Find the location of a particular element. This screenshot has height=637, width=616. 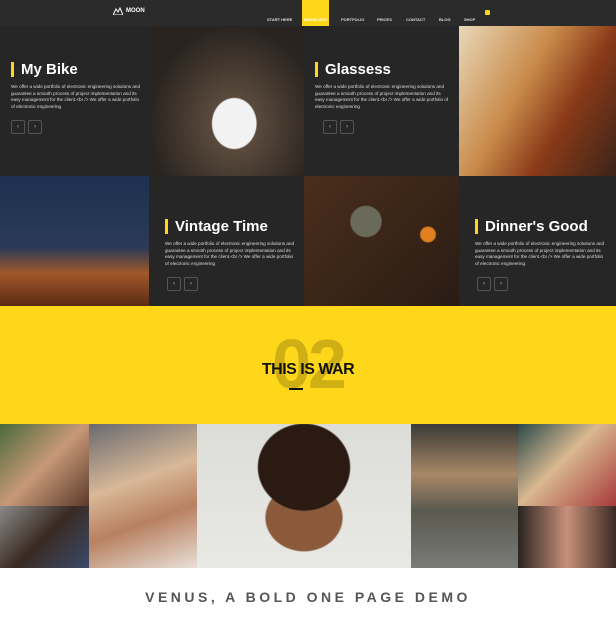

tile-title: Dinner's Good is located at coordinates (531, 226).